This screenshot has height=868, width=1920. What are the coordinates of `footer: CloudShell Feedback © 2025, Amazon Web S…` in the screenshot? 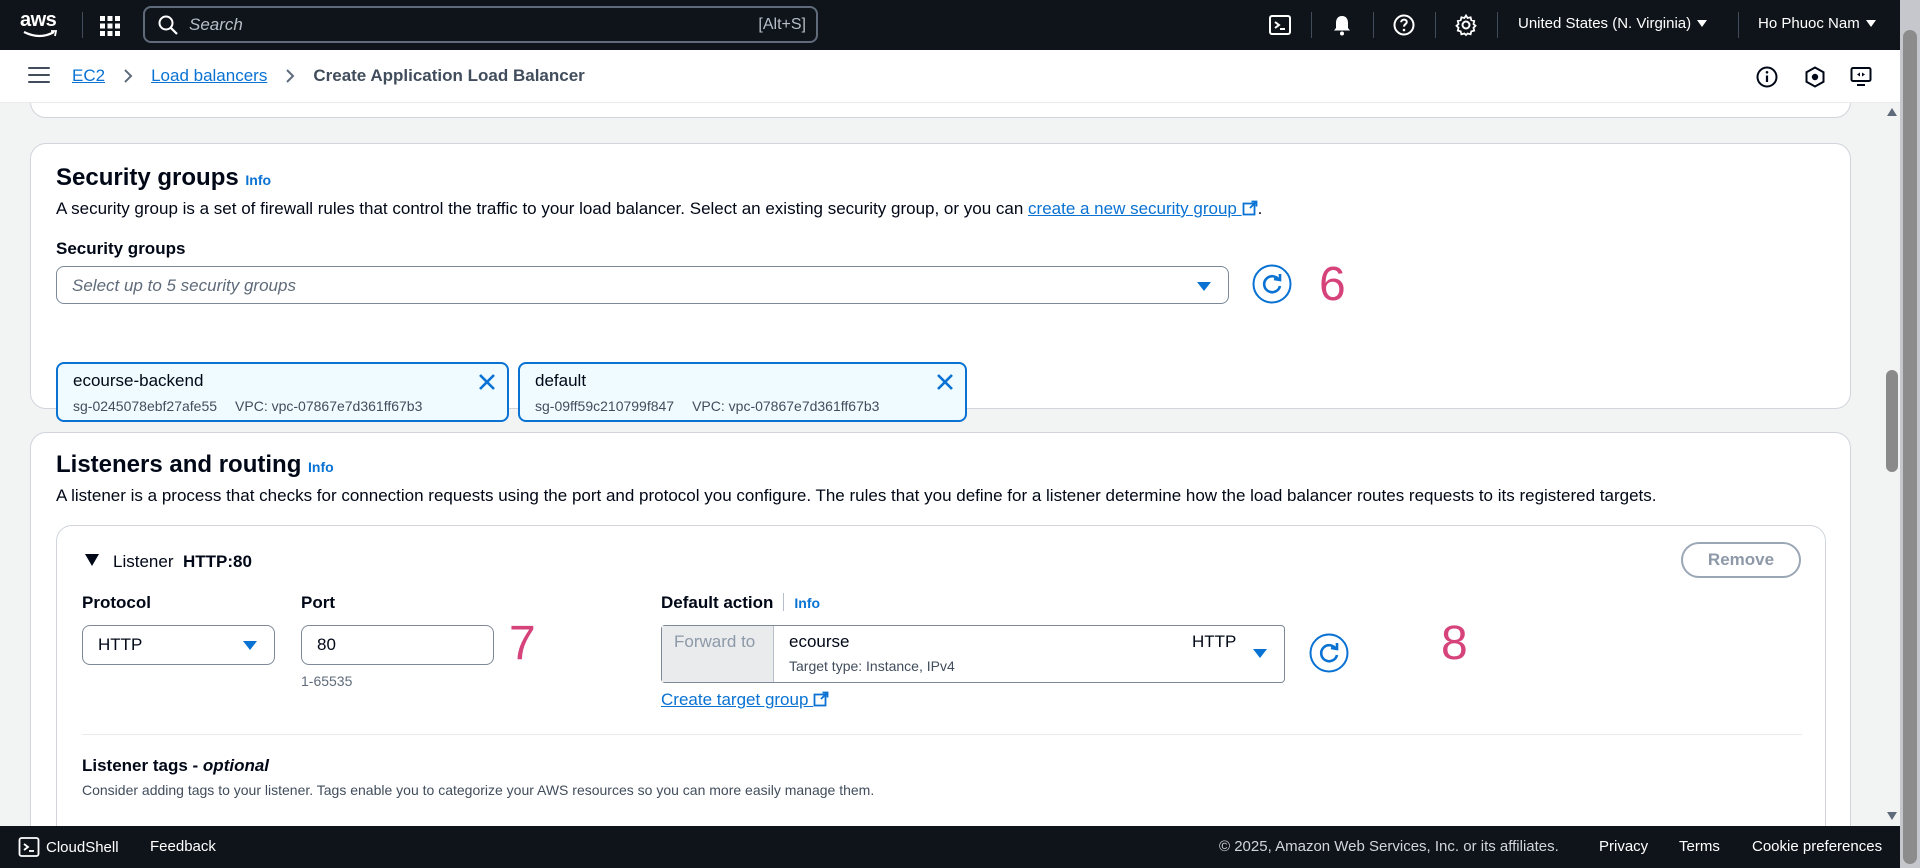 It's located at (950, 847).